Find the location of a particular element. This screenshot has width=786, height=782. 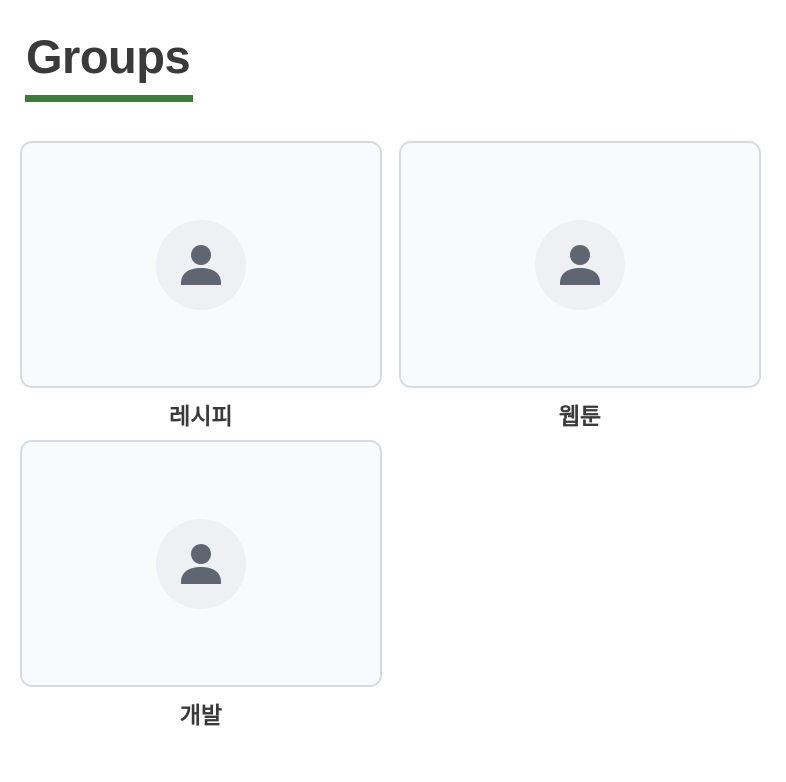

page-header: Groups is located at coordinates (109, 65).